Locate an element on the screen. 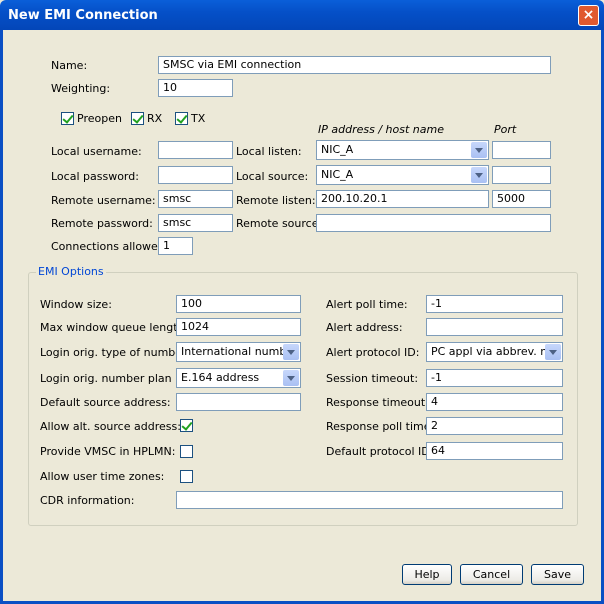 The image size is (604, 604). npi-label: Login orig. number plan ID: is located at coordinates (115, 378).